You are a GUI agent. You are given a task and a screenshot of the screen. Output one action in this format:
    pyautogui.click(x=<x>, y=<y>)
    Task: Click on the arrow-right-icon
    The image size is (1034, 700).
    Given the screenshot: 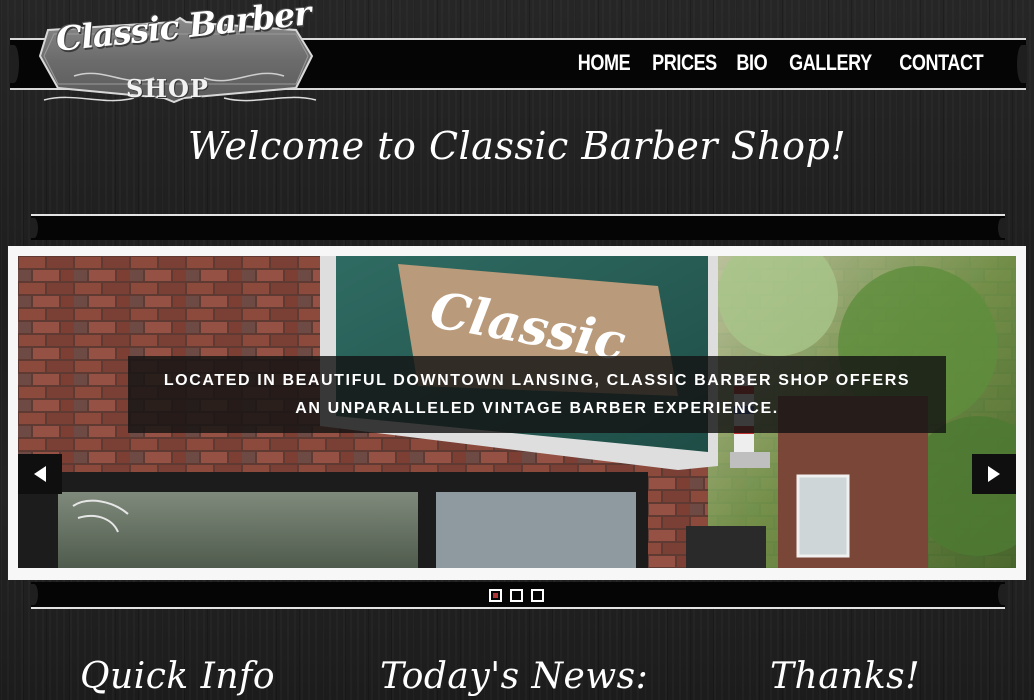 What is the action you would take?
    pyautogui.click(x=994, y=474)
    